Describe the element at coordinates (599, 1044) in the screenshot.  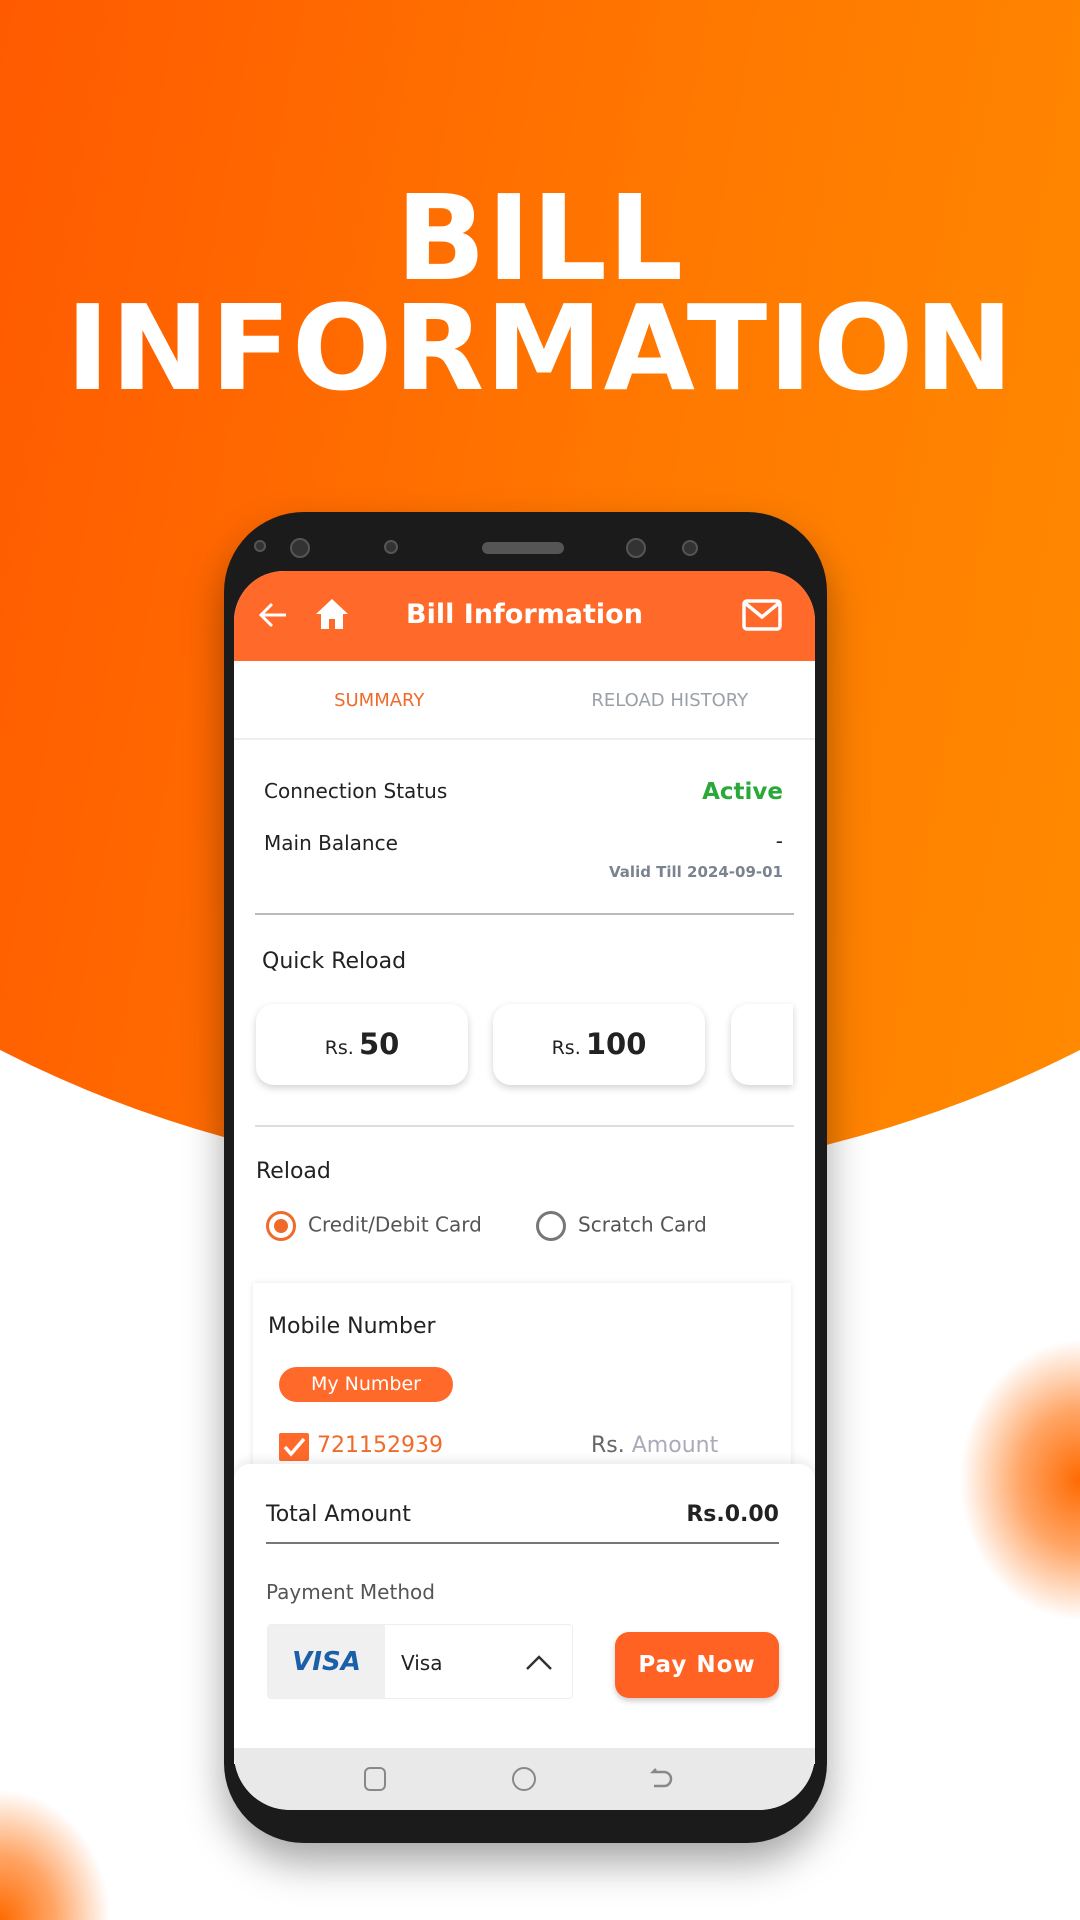
I see `quick-reload-100: Rs. 100` at that location.